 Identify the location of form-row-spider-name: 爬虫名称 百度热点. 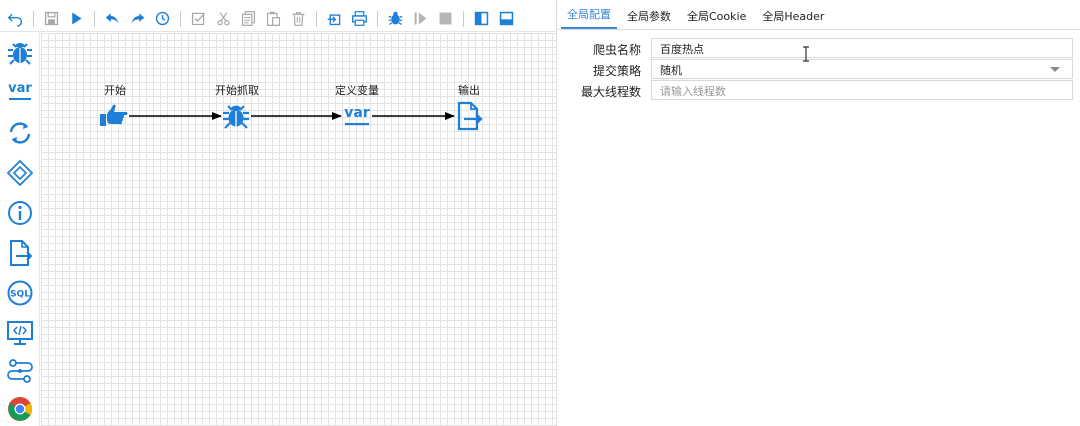
(818, 48).